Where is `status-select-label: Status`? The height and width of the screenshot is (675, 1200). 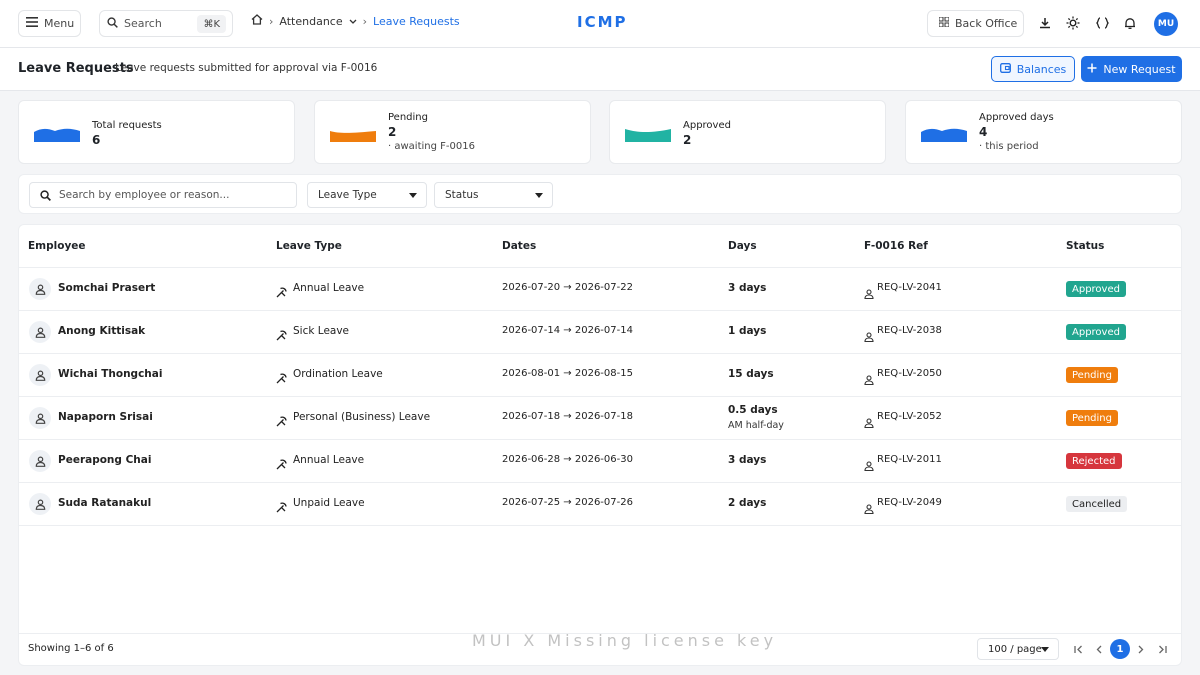 status-select-label: Status is located at coordinates (462, 195).